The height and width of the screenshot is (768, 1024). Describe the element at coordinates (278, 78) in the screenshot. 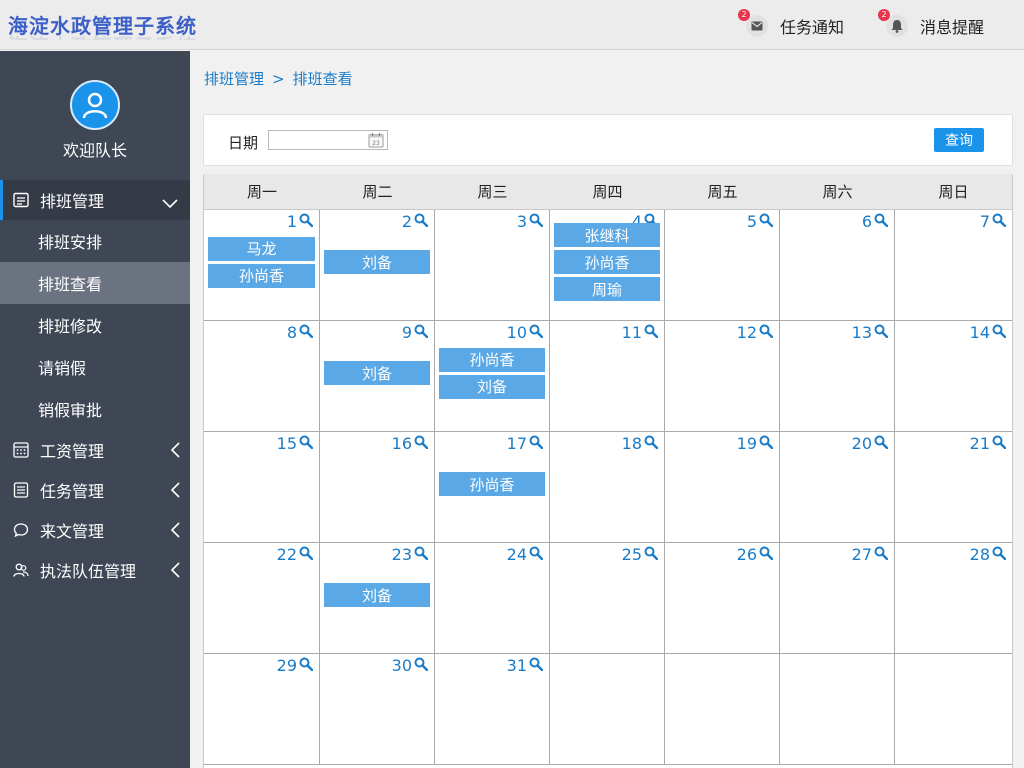

I see `breadcrumb: 排班管理 > 排班查看` at that location.